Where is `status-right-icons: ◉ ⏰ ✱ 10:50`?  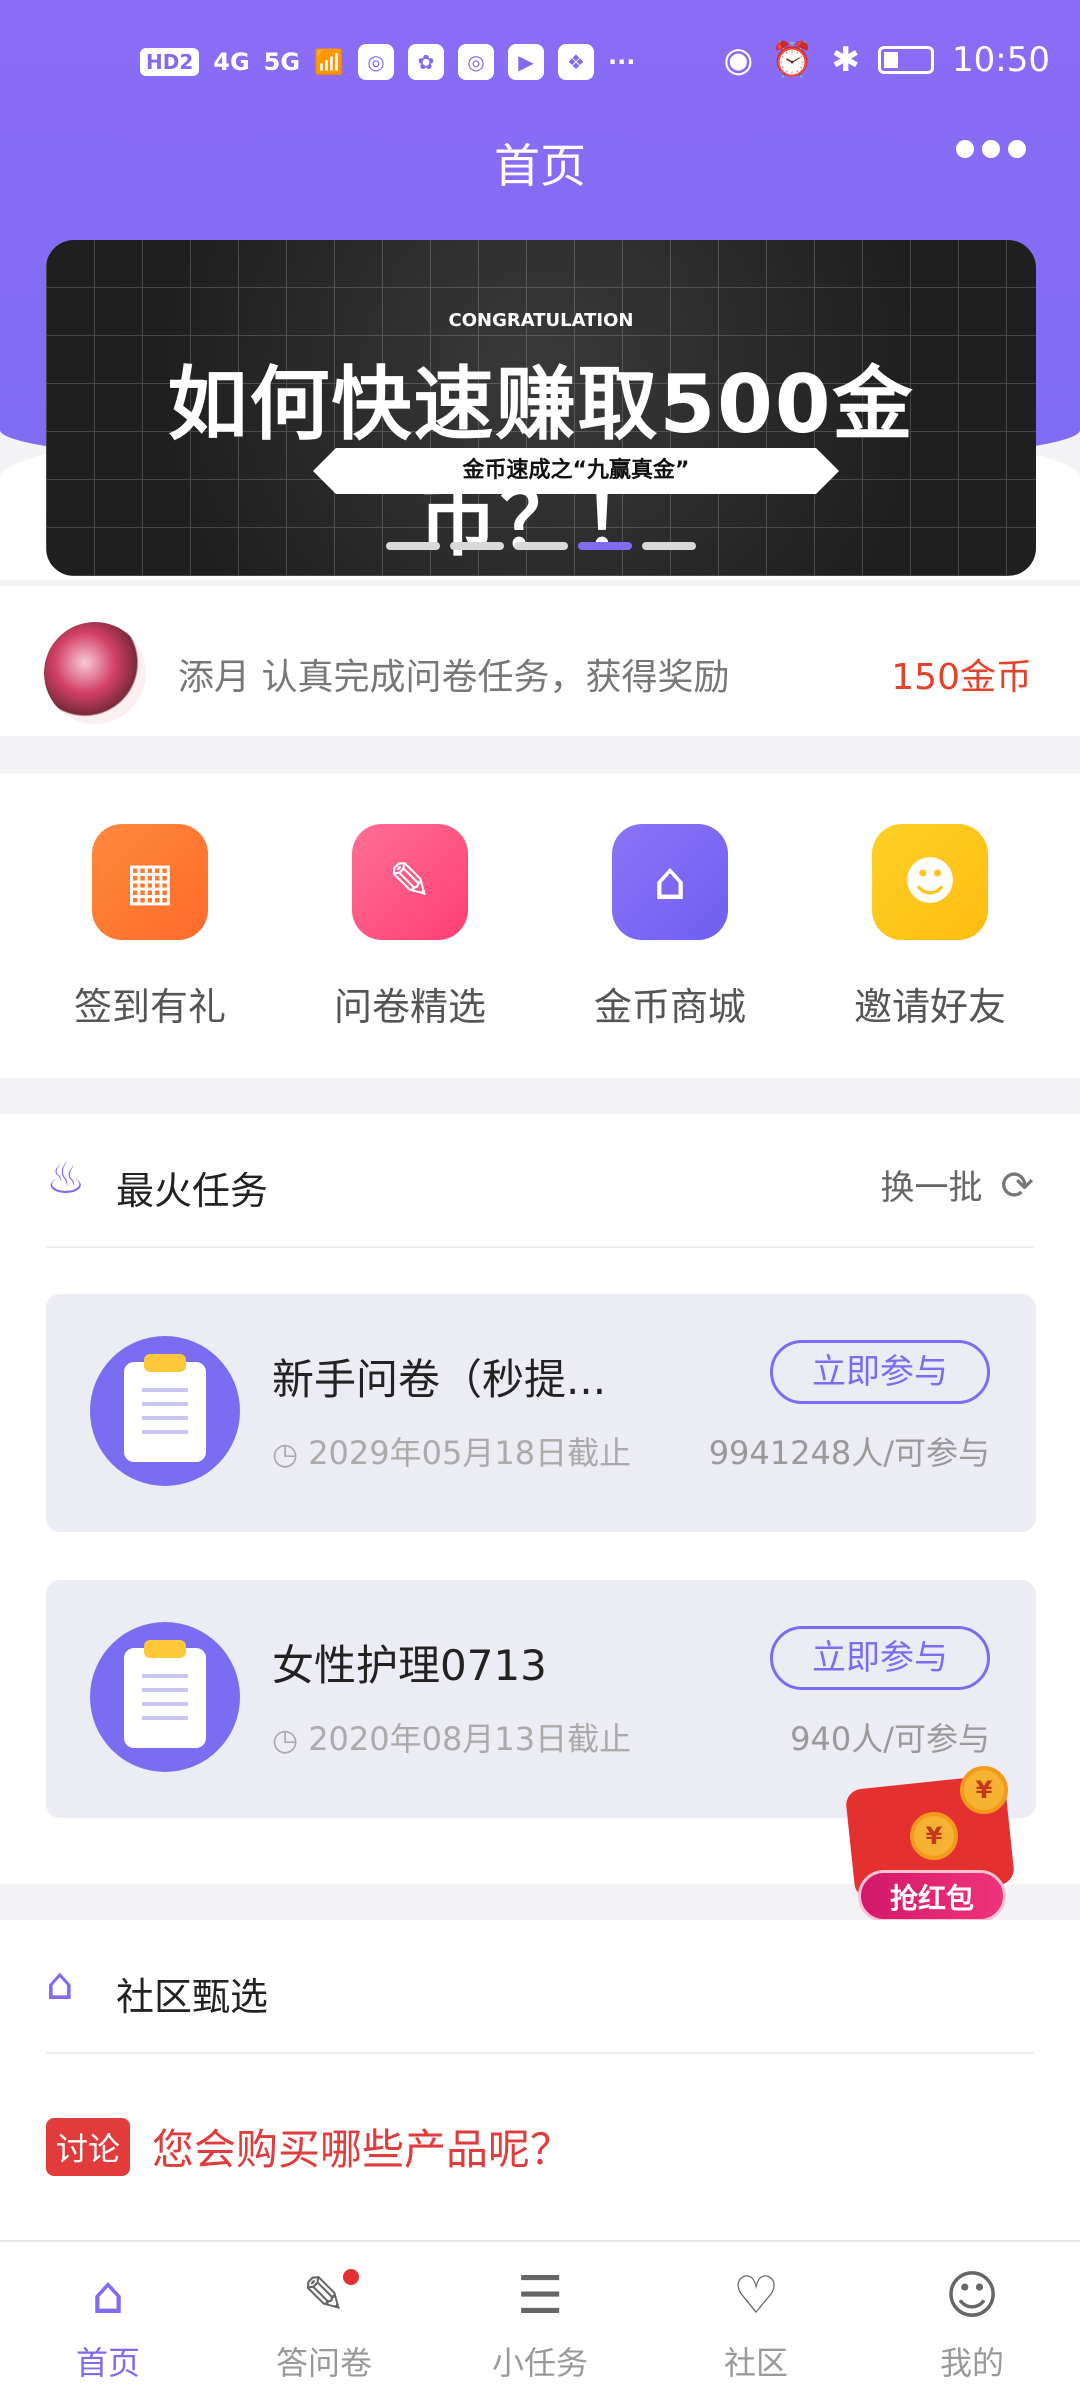
status-right-icons: ◉ ⏰ ✱ 10:50 is located at coordinates (887, 60).